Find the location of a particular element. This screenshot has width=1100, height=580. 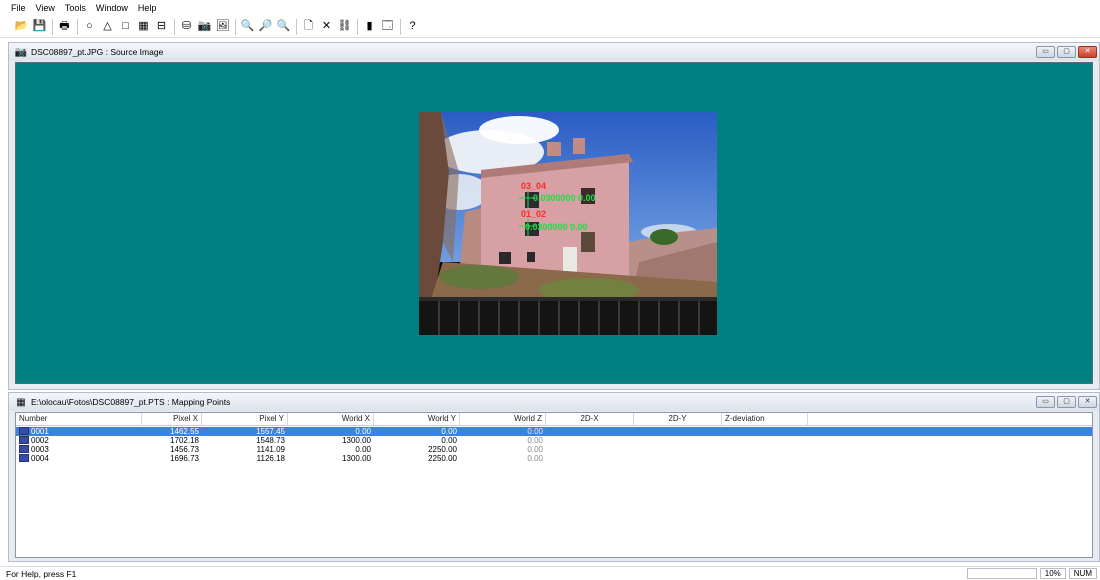

toolbar: 📂 💾 🖶 ○ △ □ ▦ ⊟ ⛁ 📷 🖼 🔍 🔎 🔍 🗋 ✕ ⛓ ▮ 🗔? is located at coordinates (550, 27).